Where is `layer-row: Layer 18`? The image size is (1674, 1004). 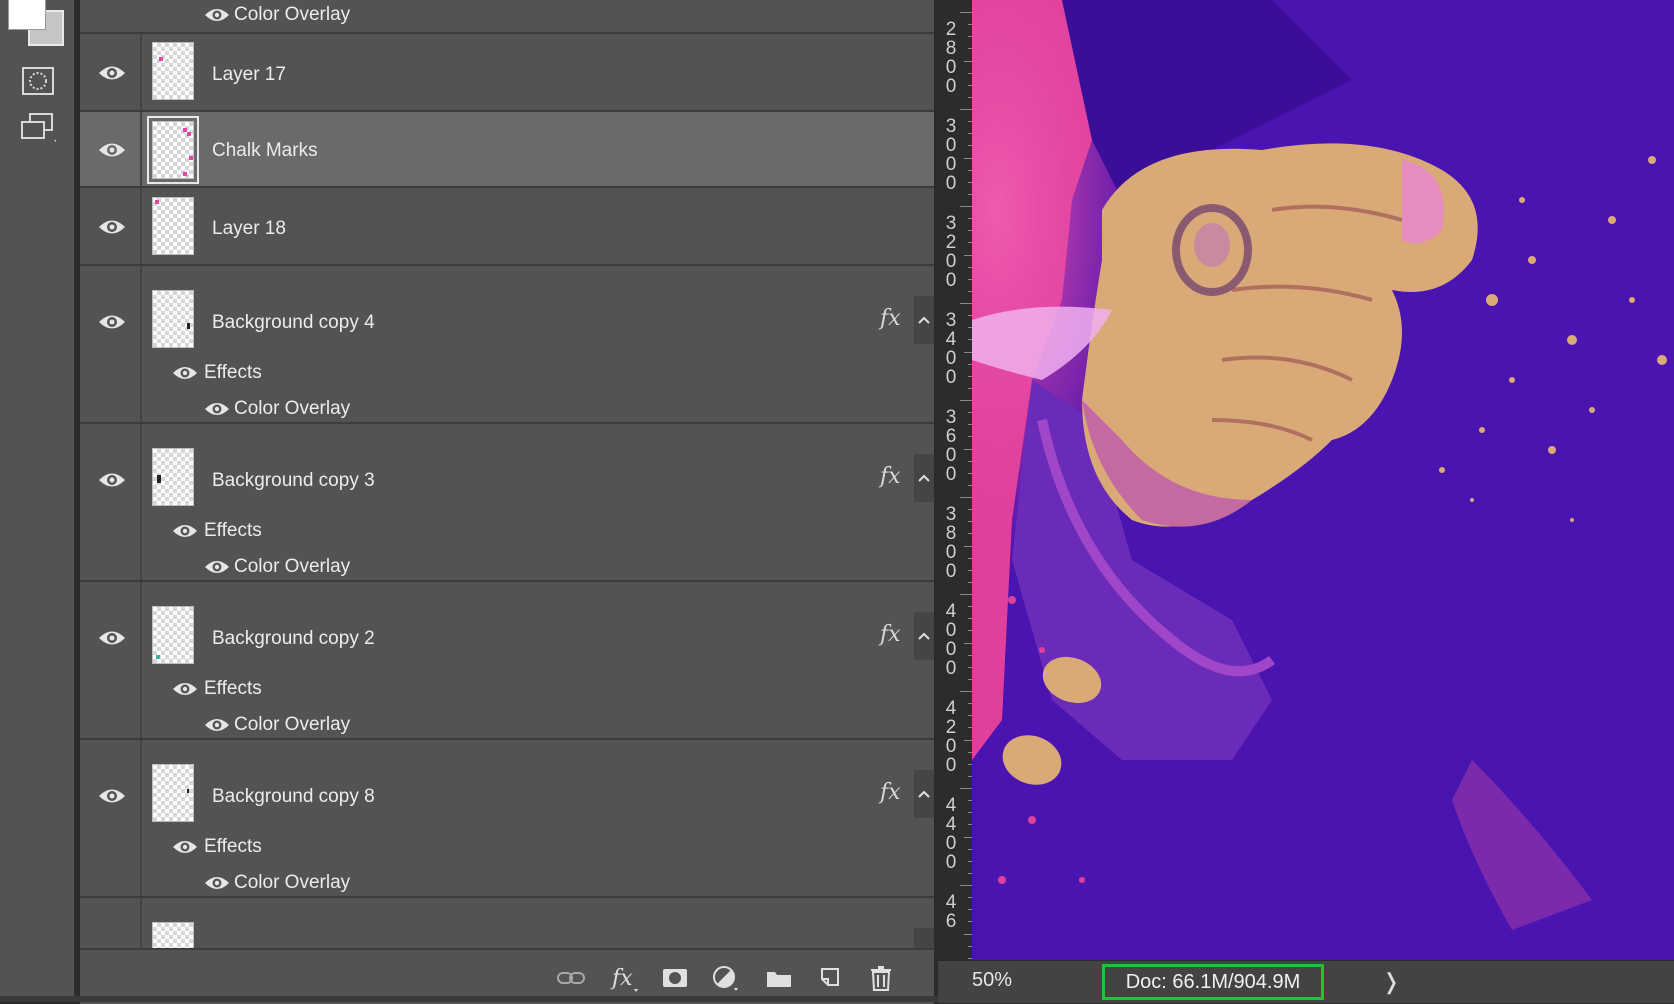 layer-row: Layer 18 is located at coordinates (507, 227).